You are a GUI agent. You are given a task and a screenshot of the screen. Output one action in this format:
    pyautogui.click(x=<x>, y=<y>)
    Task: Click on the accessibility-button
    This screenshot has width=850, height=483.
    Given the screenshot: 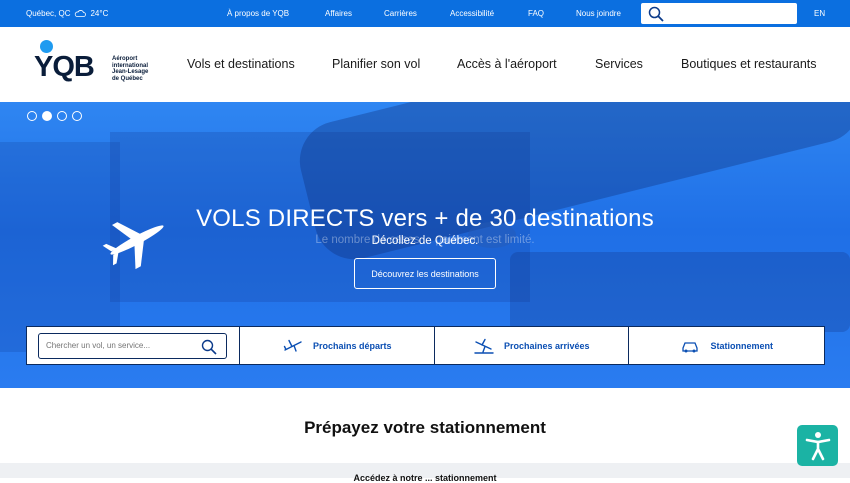 What is the action you would take?
    pyautogui.click(x=817, y=445)
    